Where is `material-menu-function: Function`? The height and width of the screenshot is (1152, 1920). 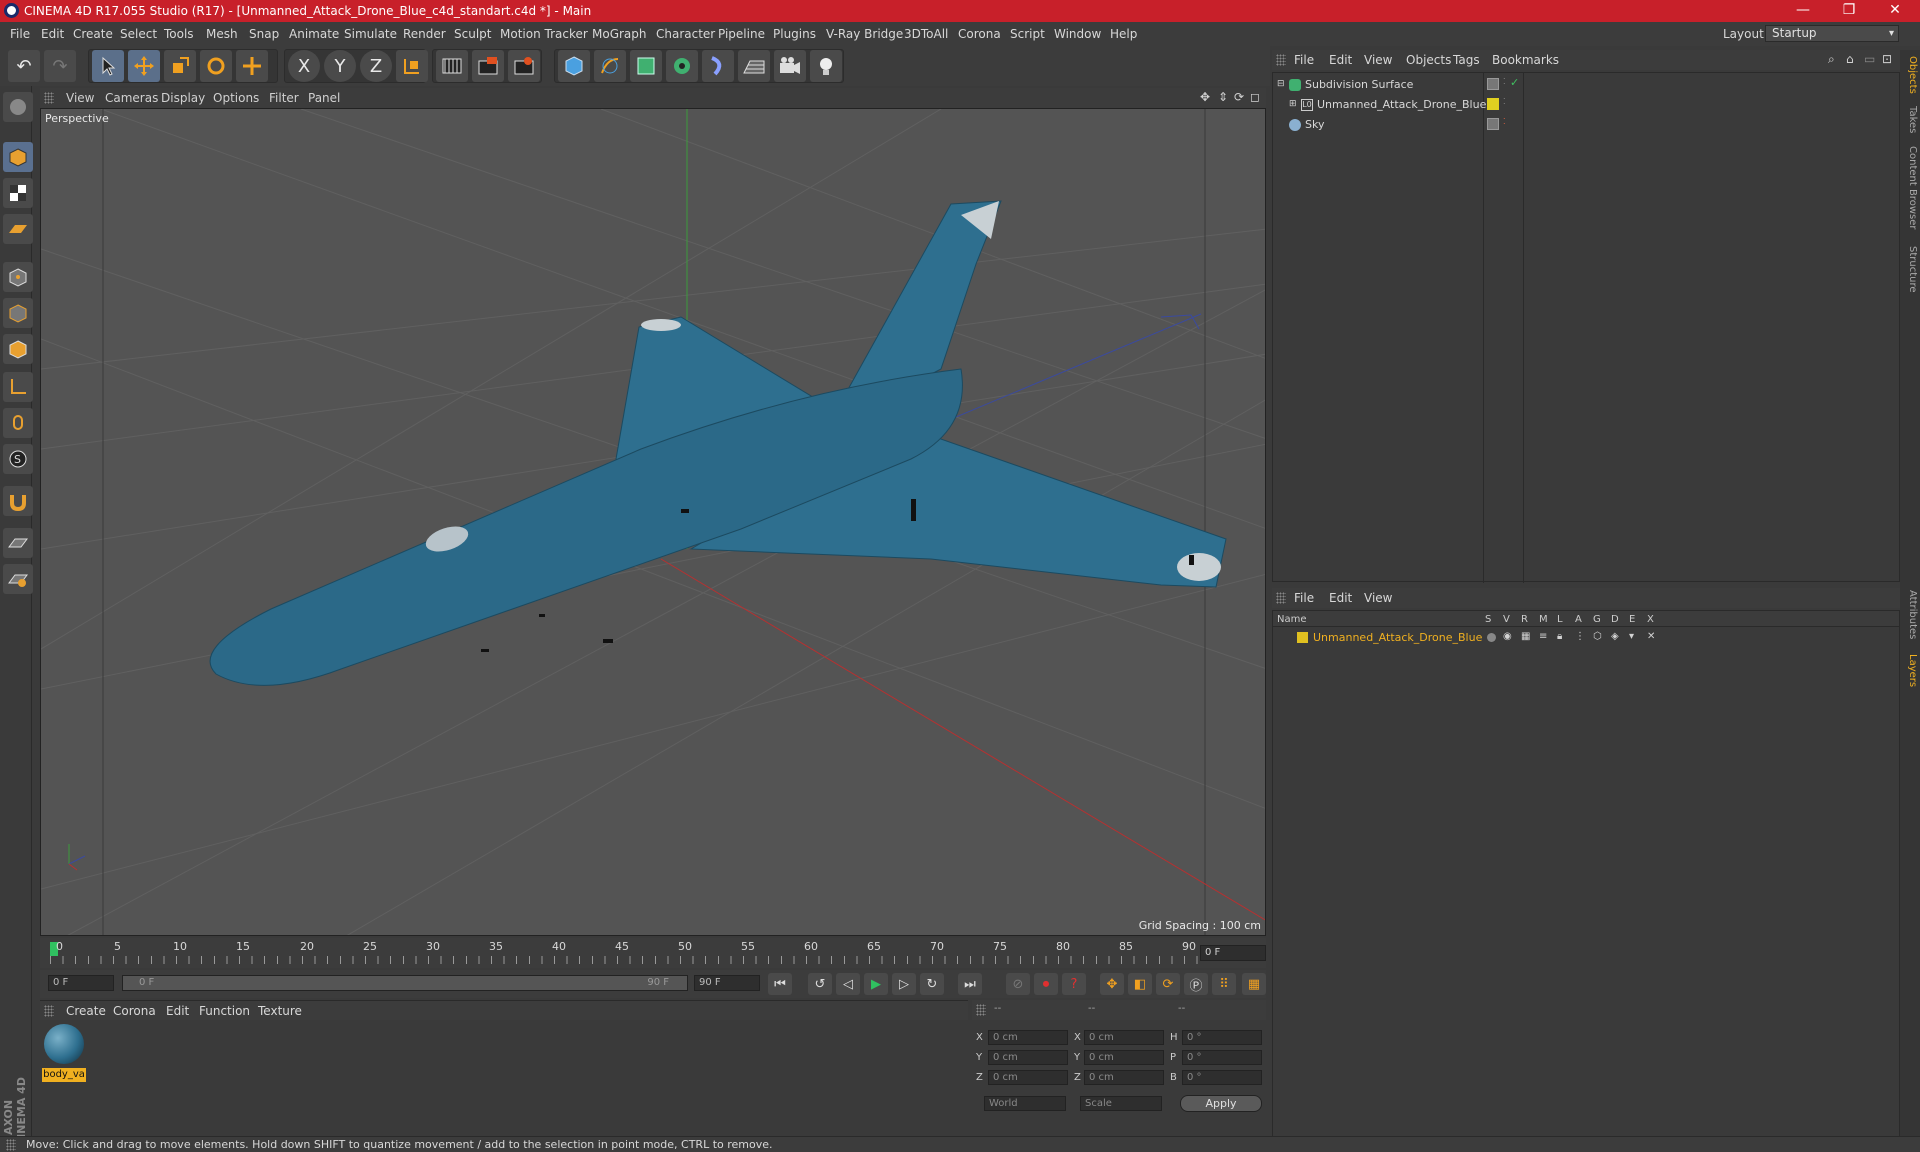 material-menu-function: Function is located at coordinates (224, 1011).